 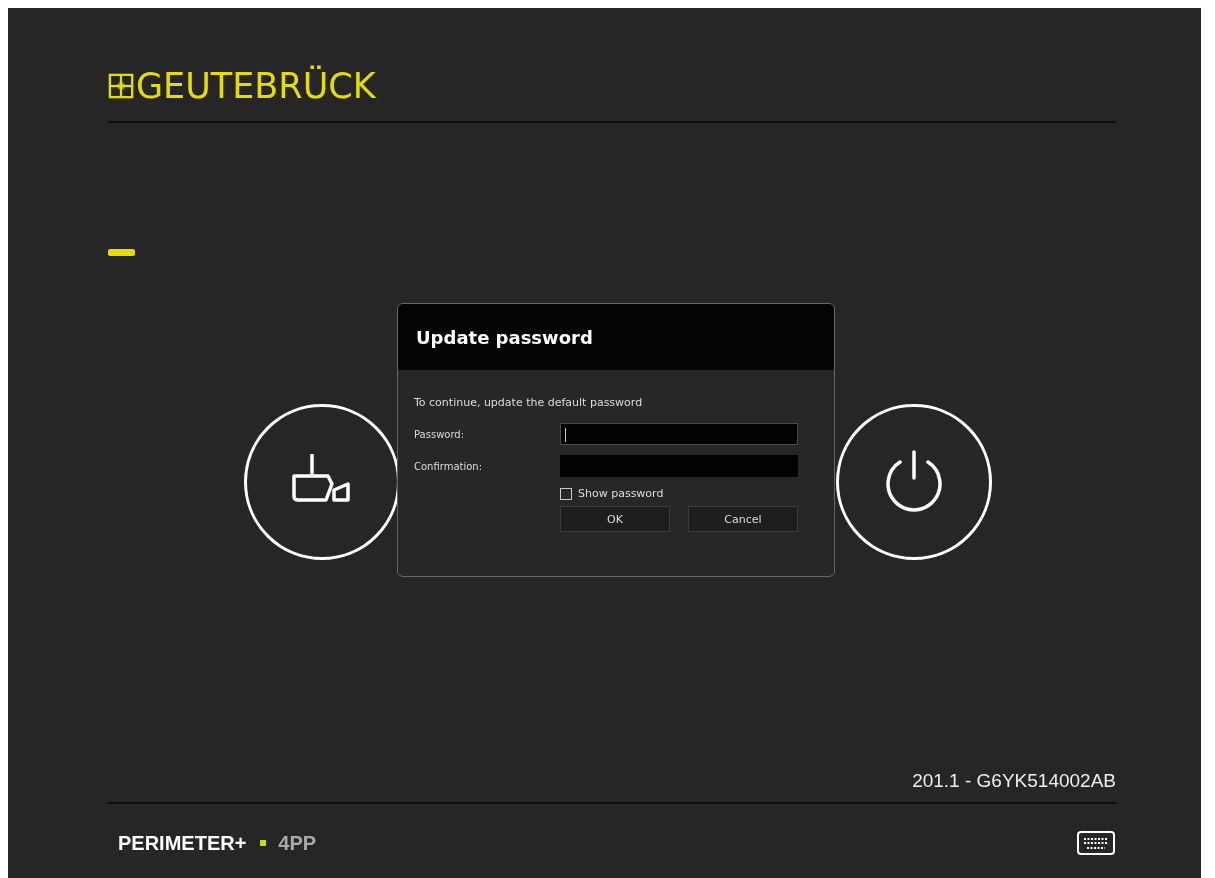 What do you see at coordinates (504, 337) in the screenshot?
I see `dialog-title: Update password` at bounding box center [504, 337].